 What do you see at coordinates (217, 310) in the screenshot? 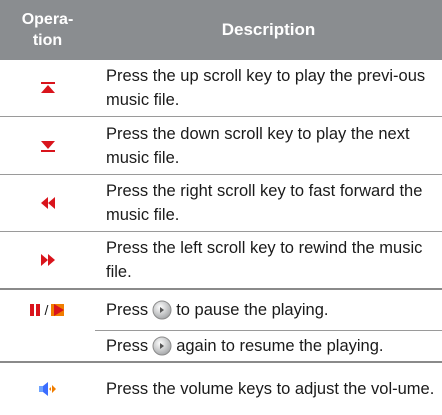
I see `row-description: Press to pause the playing.` at bounding box center [217, 310].